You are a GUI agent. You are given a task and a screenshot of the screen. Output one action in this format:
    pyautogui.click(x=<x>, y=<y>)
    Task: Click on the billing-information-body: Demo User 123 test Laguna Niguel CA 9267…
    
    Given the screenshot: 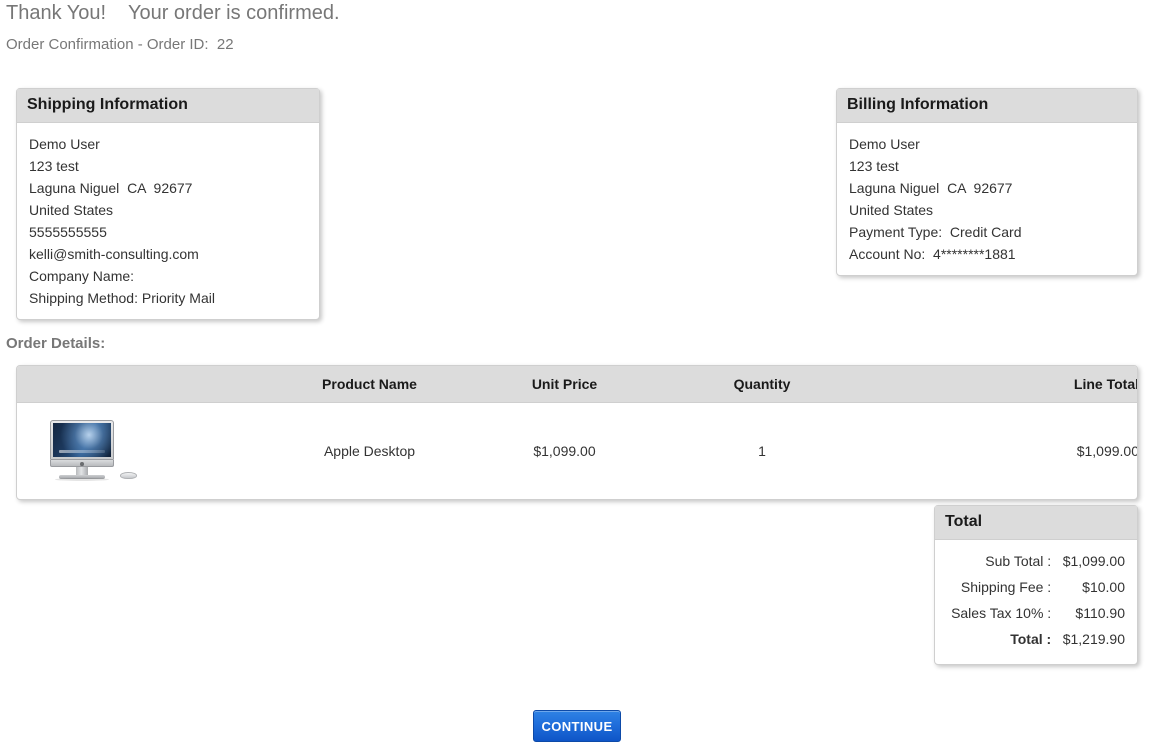 What is the action you would take?
    pyautogui.click(x=987, y=199)
    